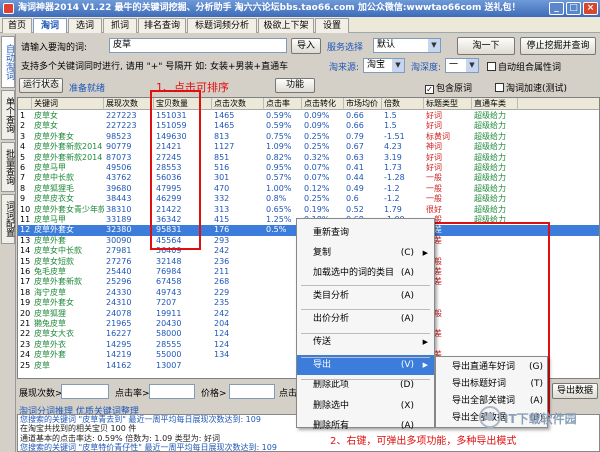 The image size is (600, 452). What do you see at coordinates (407, 45) in the screenshot?
I see `service-select: 默认 ▼` at bounding box center [407, 45].